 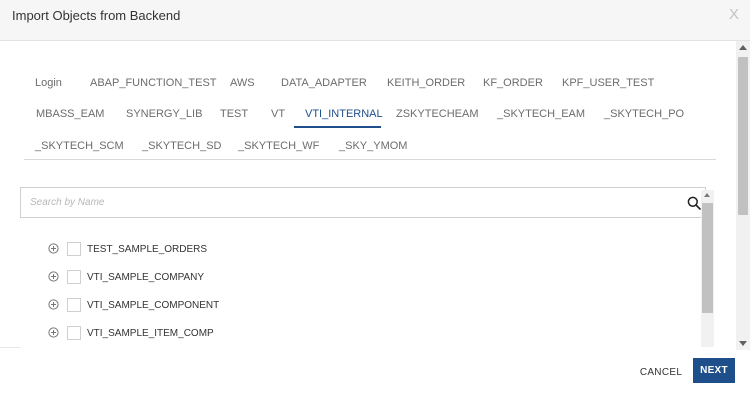 What do you see at coordinates (541, 114) in the screenshot?
I see `tab-skytech-eam: _SKYTECH_EAM` at bounding box center [541, 114].